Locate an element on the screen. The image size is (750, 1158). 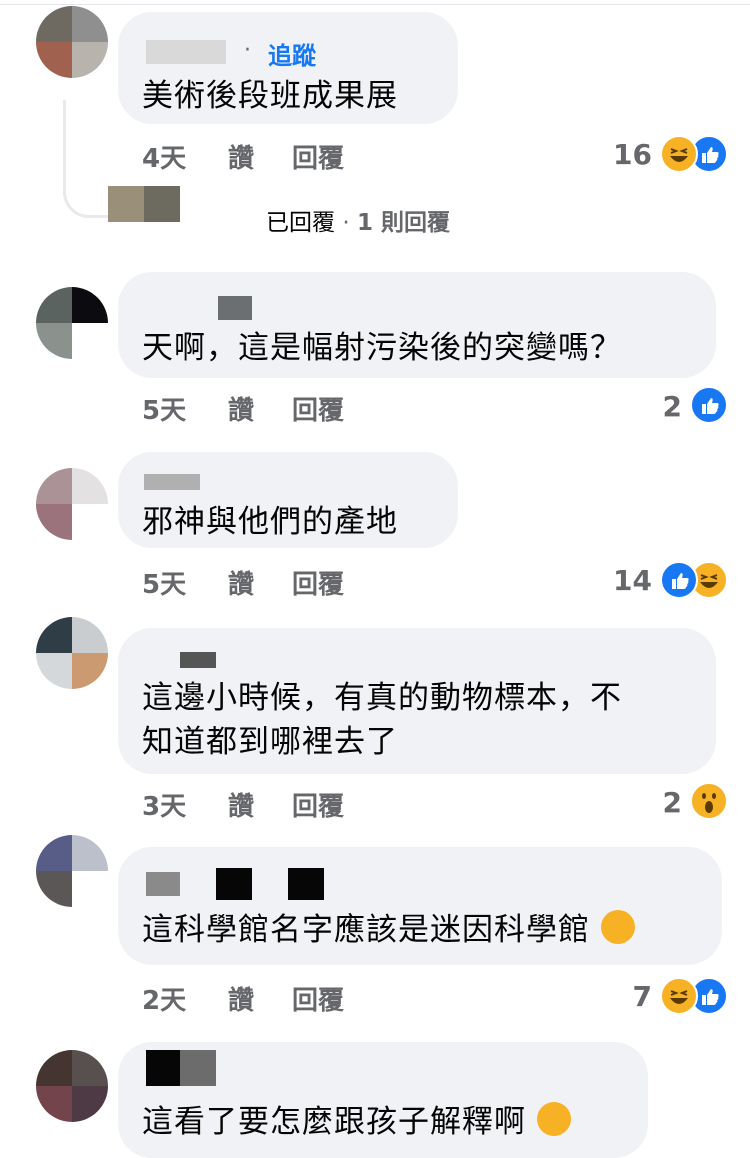
comment-text-content: 這科學館名字應該是迷因科學館 is located at coordinates (366, 930).